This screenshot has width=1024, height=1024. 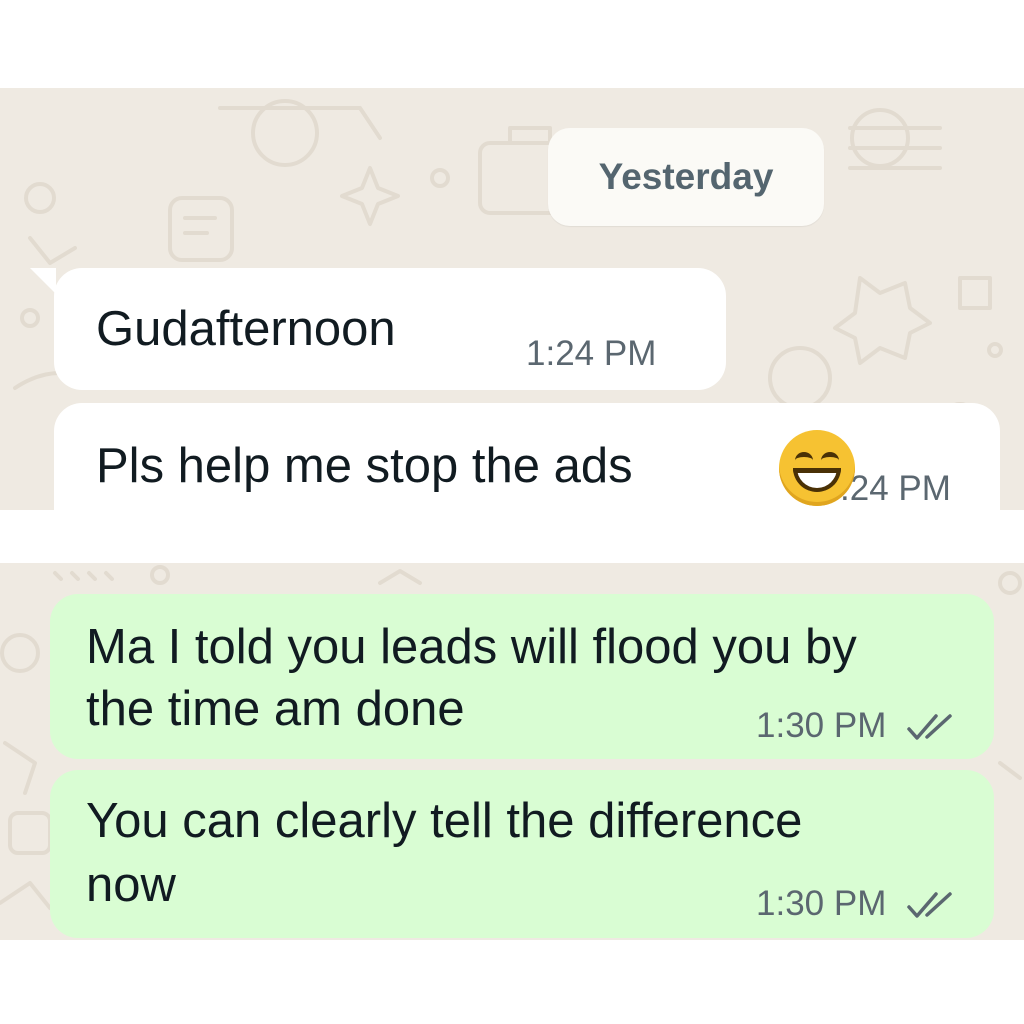 I want to click on incoming-message: Pls help me stop the ads :24 PM, so click(x=527, y=456).